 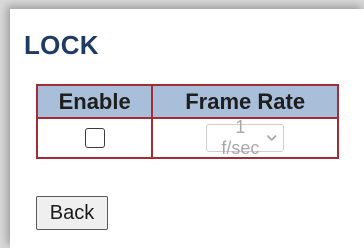 I want to click on enable-column-header: Enable, so click(x=94, y=101).